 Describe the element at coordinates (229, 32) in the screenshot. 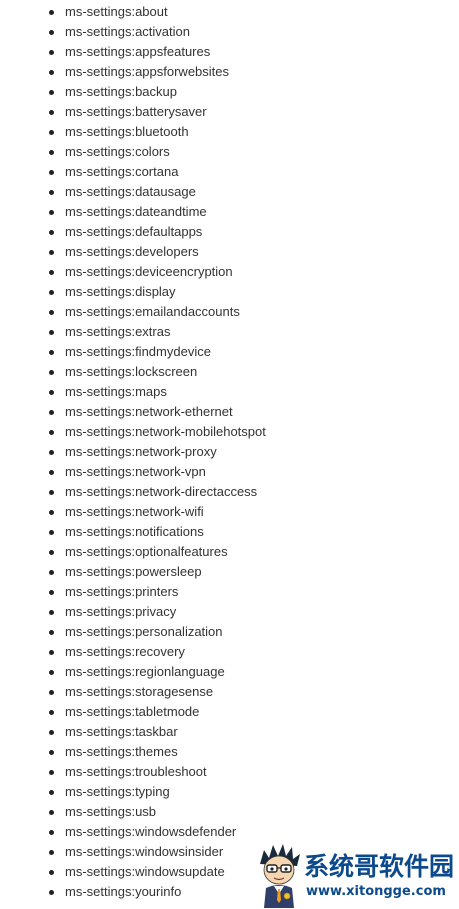

I see `list-item: ms-settings:activation` at that location.